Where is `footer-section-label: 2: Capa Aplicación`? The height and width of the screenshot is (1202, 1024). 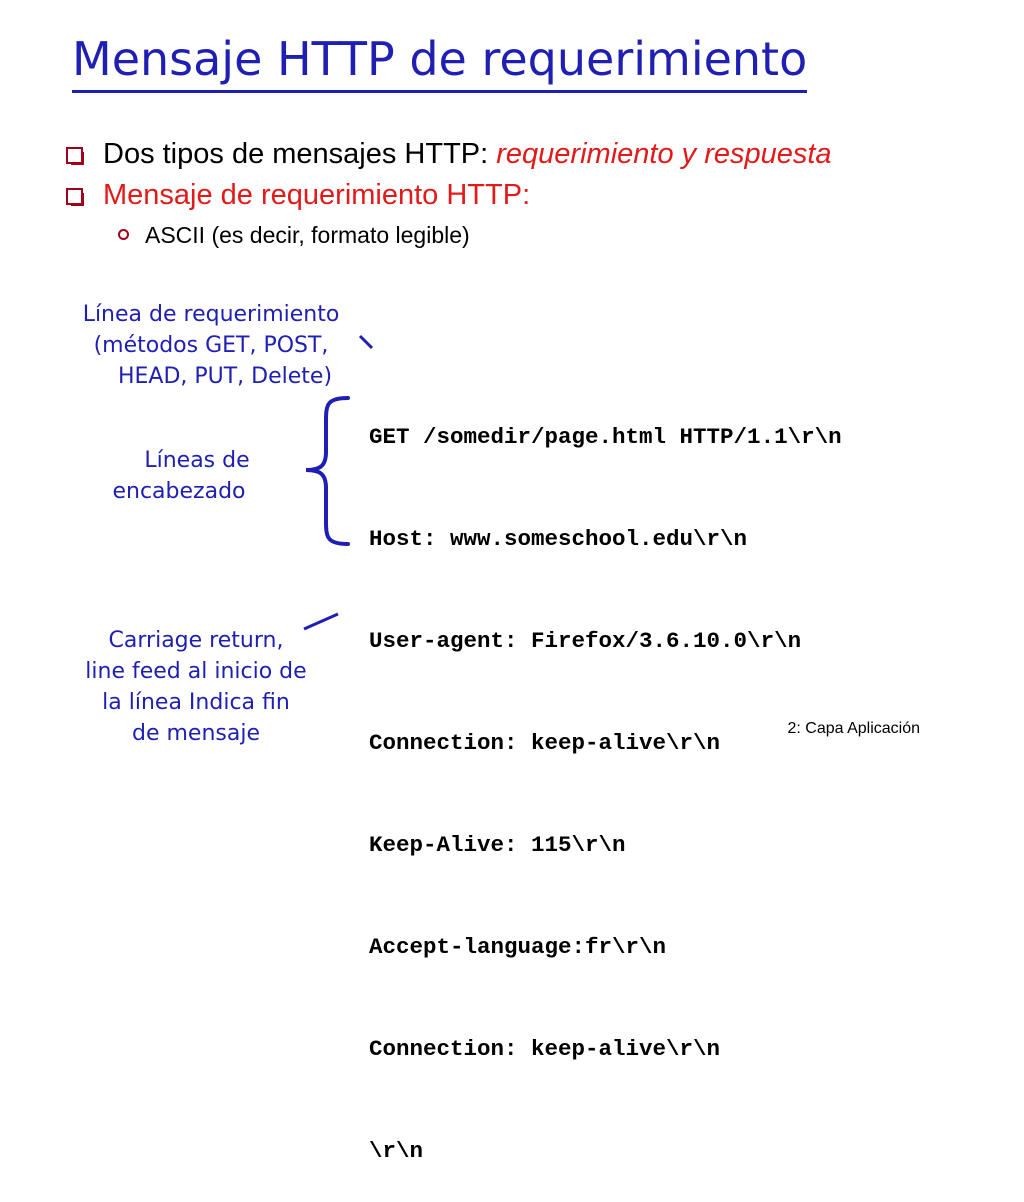
footer-section-label: 2: Capa Aplicación is located at coordinates (853, 728).